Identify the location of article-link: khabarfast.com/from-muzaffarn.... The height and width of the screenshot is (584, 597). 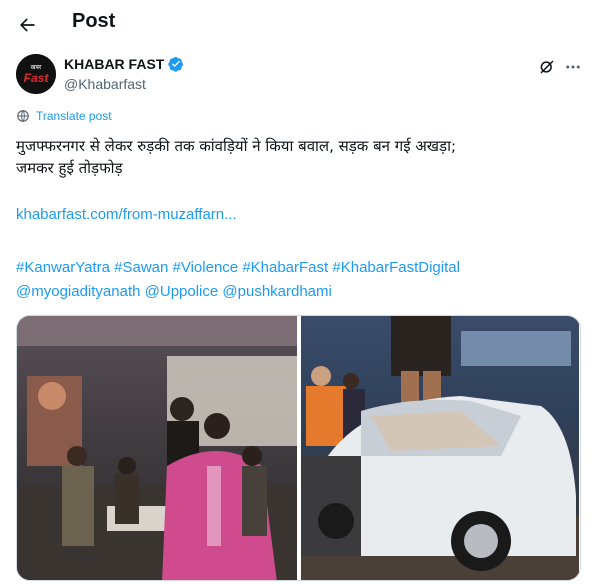
(126, 214).